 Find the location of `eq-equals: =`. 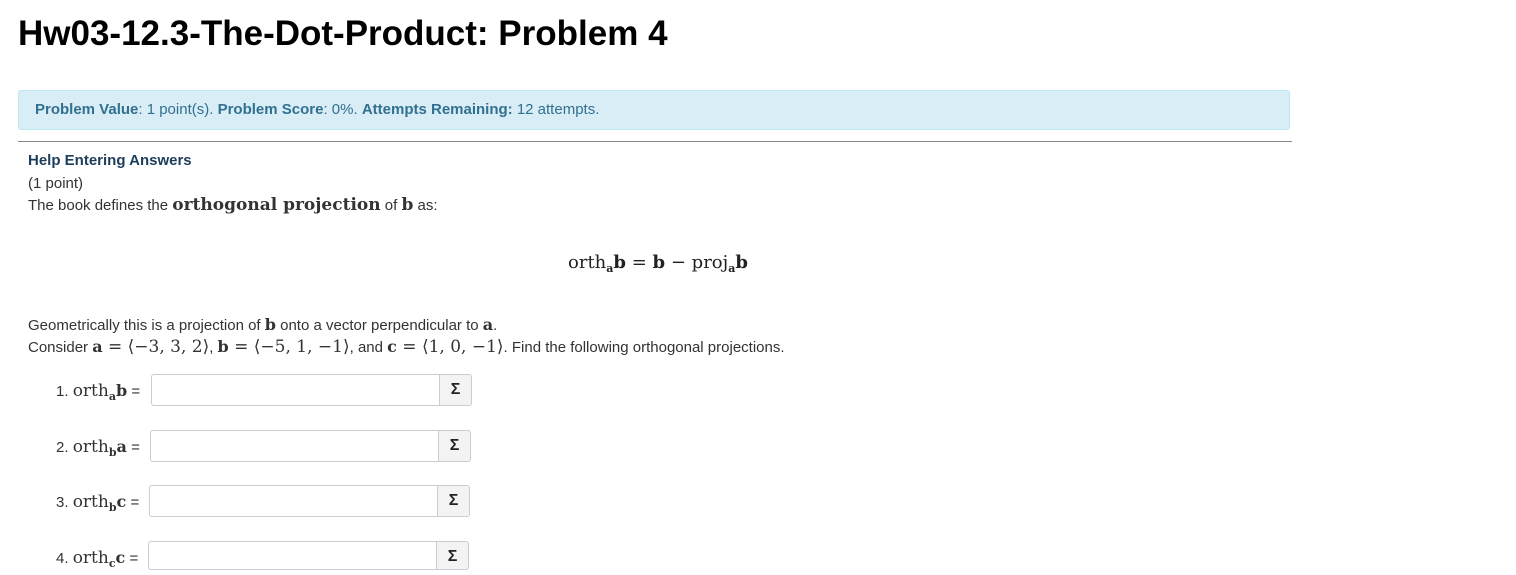

eq-equals: = is located at coordinates (639, 262).